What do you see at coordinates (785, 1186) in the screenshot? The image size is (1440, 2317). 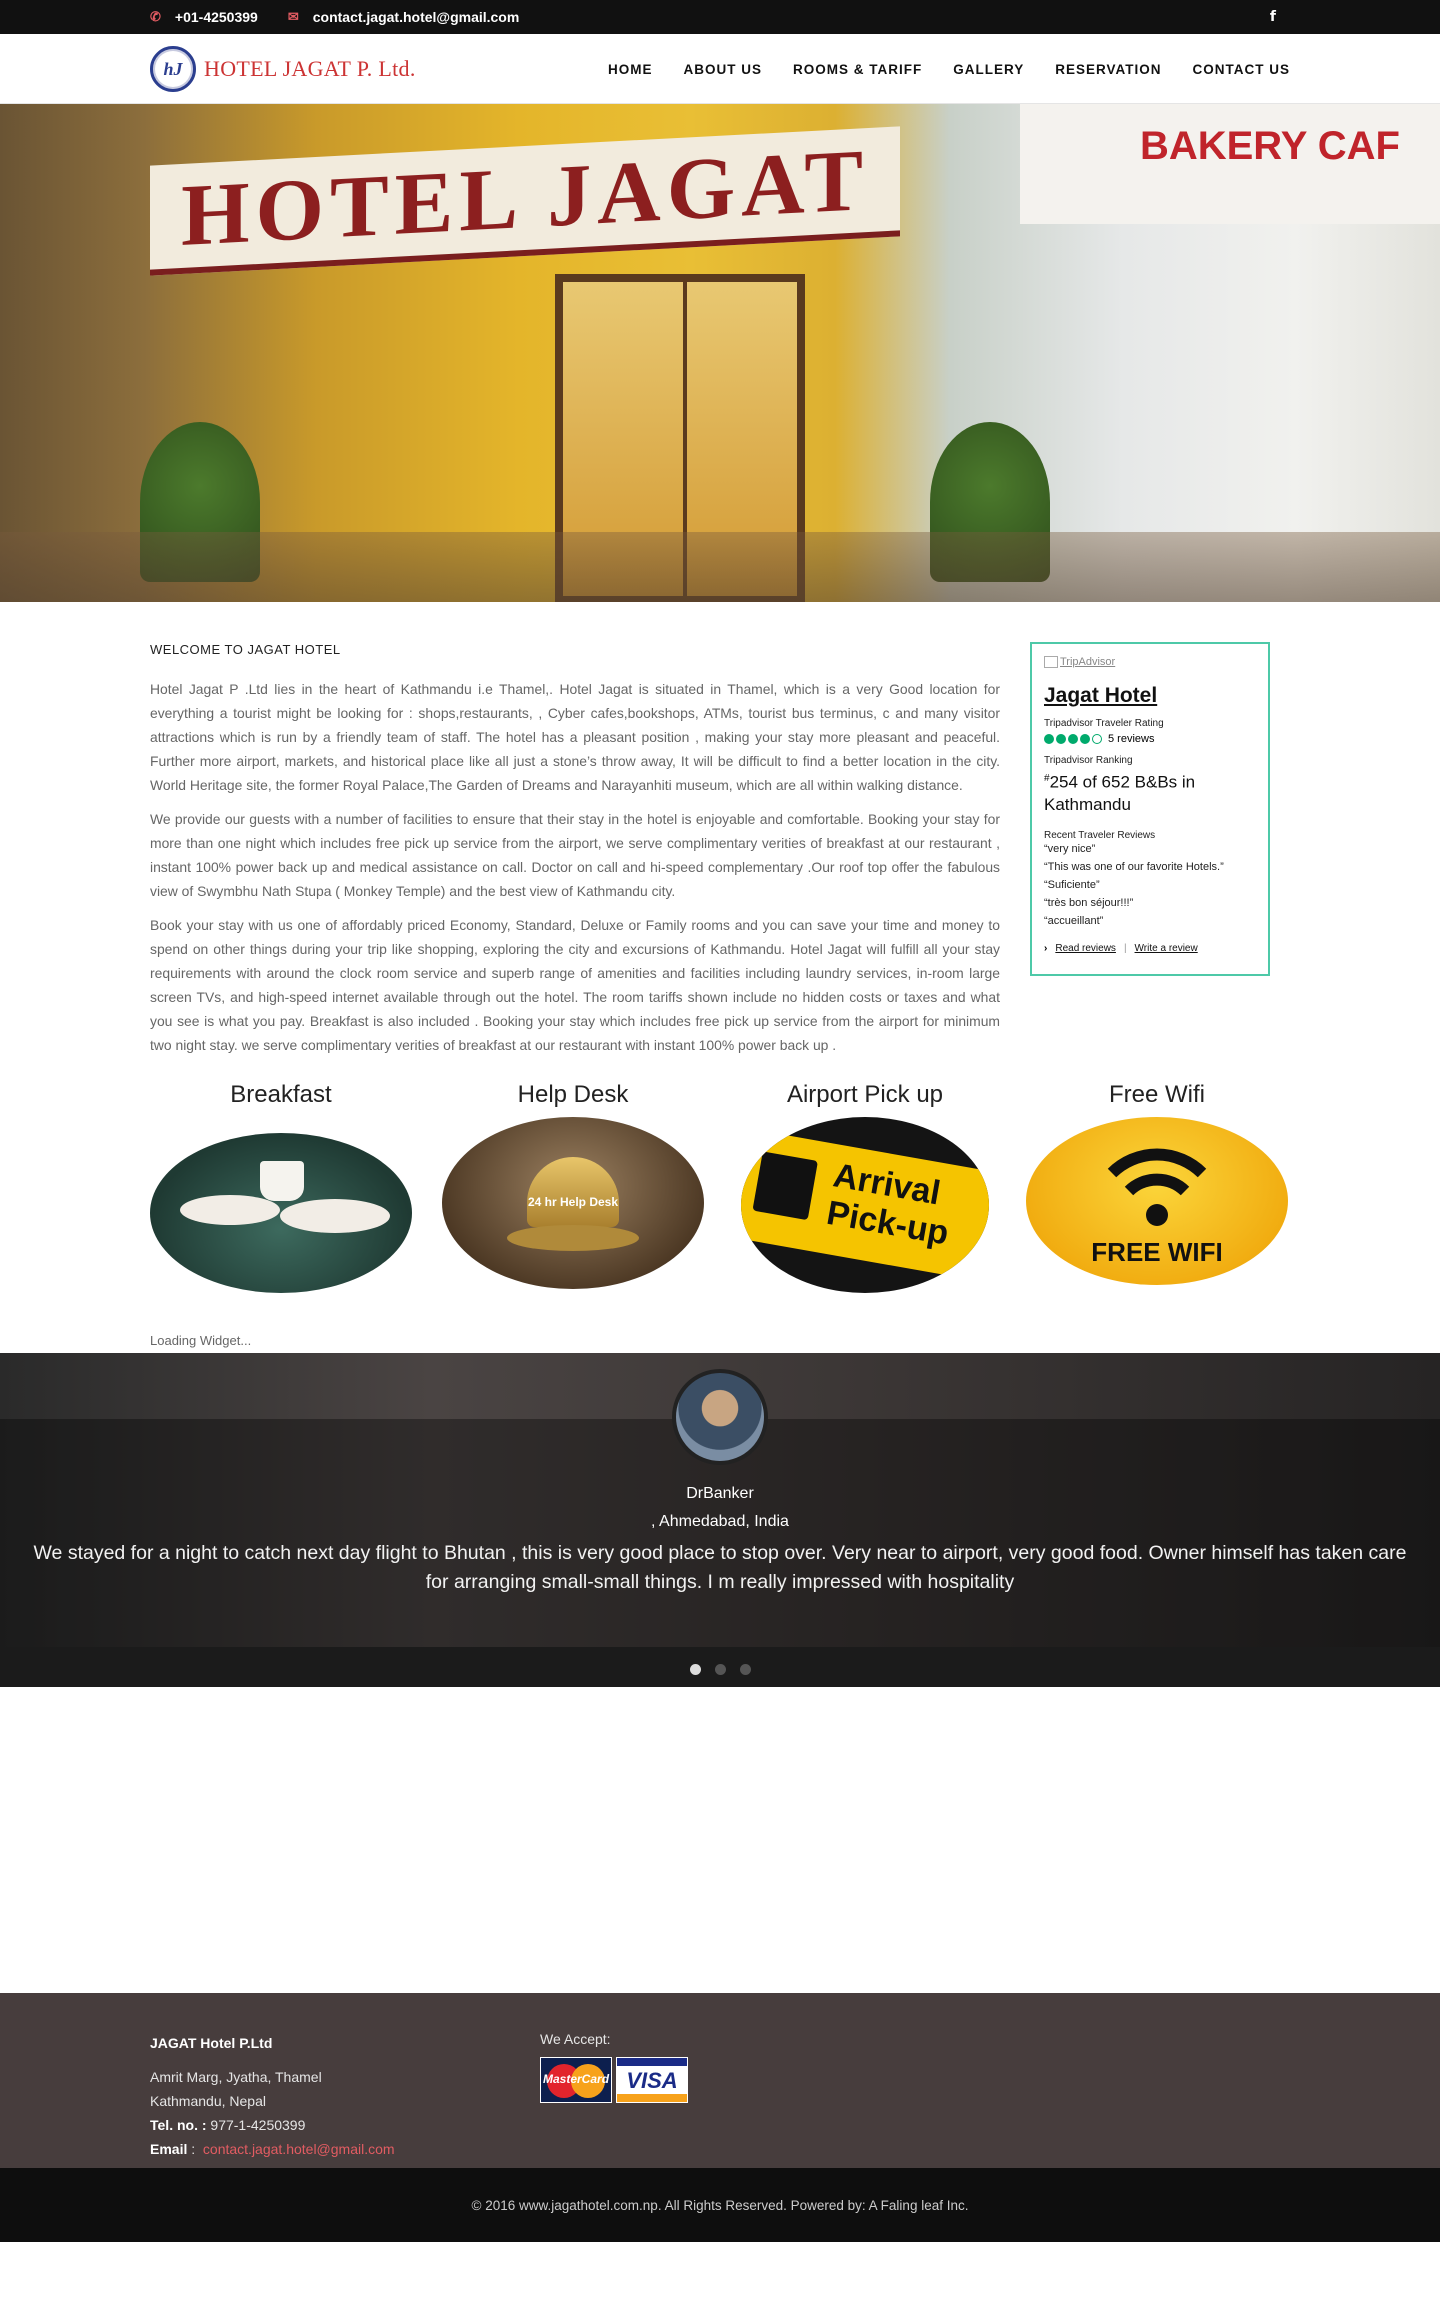 I see `pickup-person-icon` at bounding box center [785, 1186].